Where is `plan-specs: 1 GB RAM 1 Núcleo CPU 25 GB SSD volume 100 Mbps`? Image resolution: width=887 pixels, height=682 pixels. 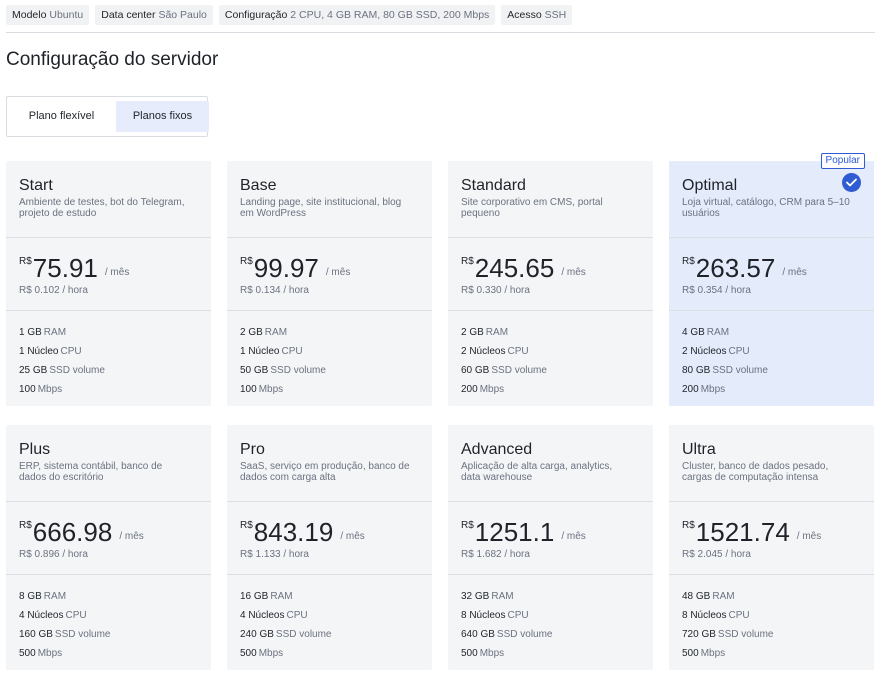 plan-specs: 1 GB RAM 1 Núcleo CPU 25 GB SSD volume 100 Mbps is located at coordinates (108, 355).